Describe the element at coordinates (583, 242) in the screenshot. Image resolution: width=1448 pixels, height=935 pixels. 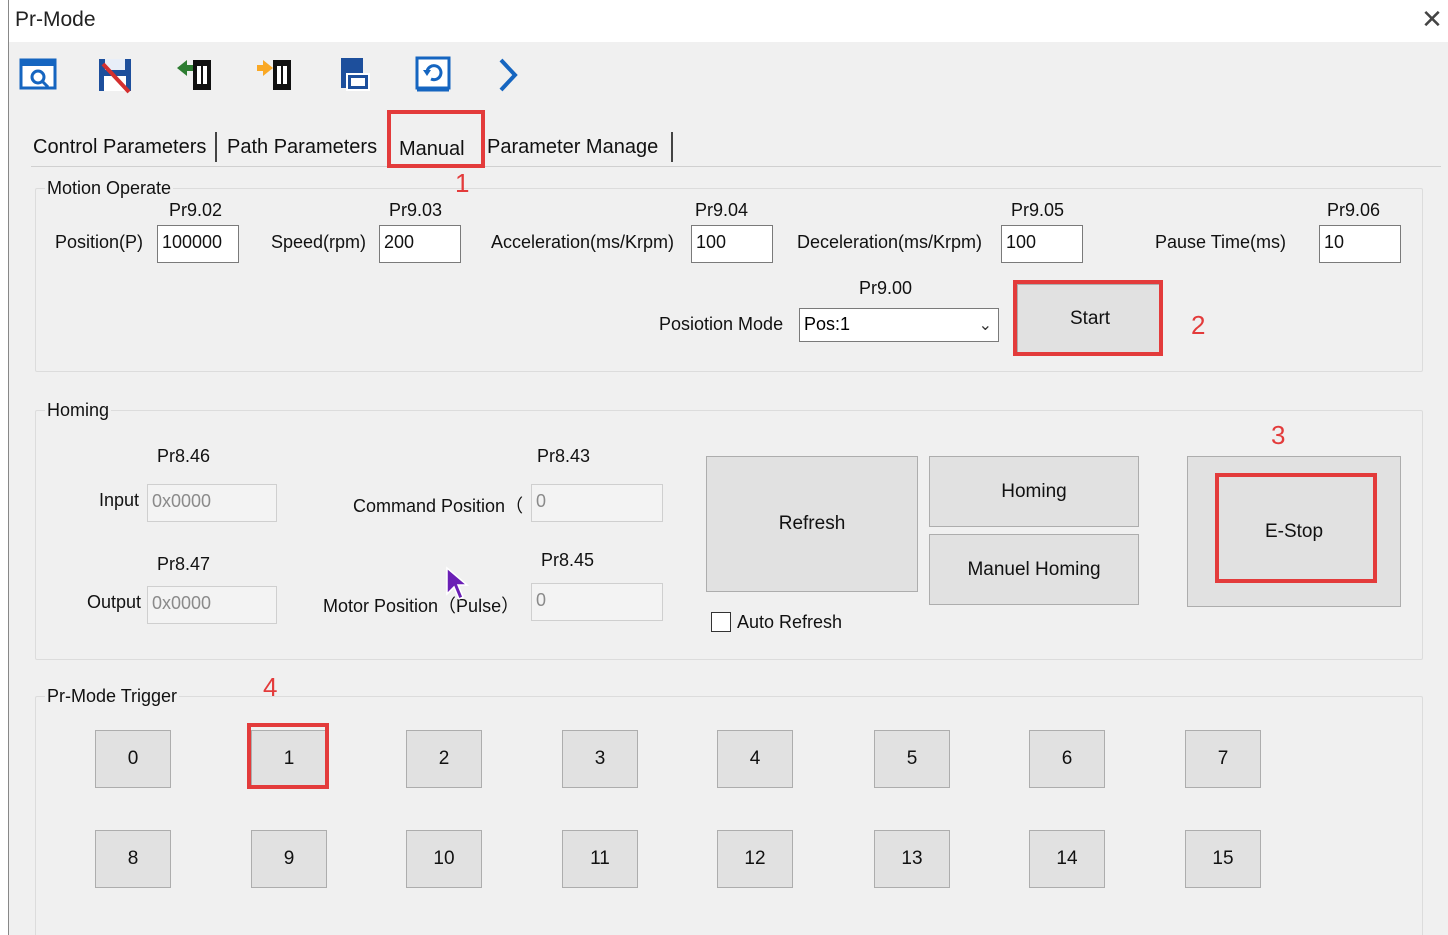
I see `acceleration-label: Acceleration(ms/Krpm)` at that location.